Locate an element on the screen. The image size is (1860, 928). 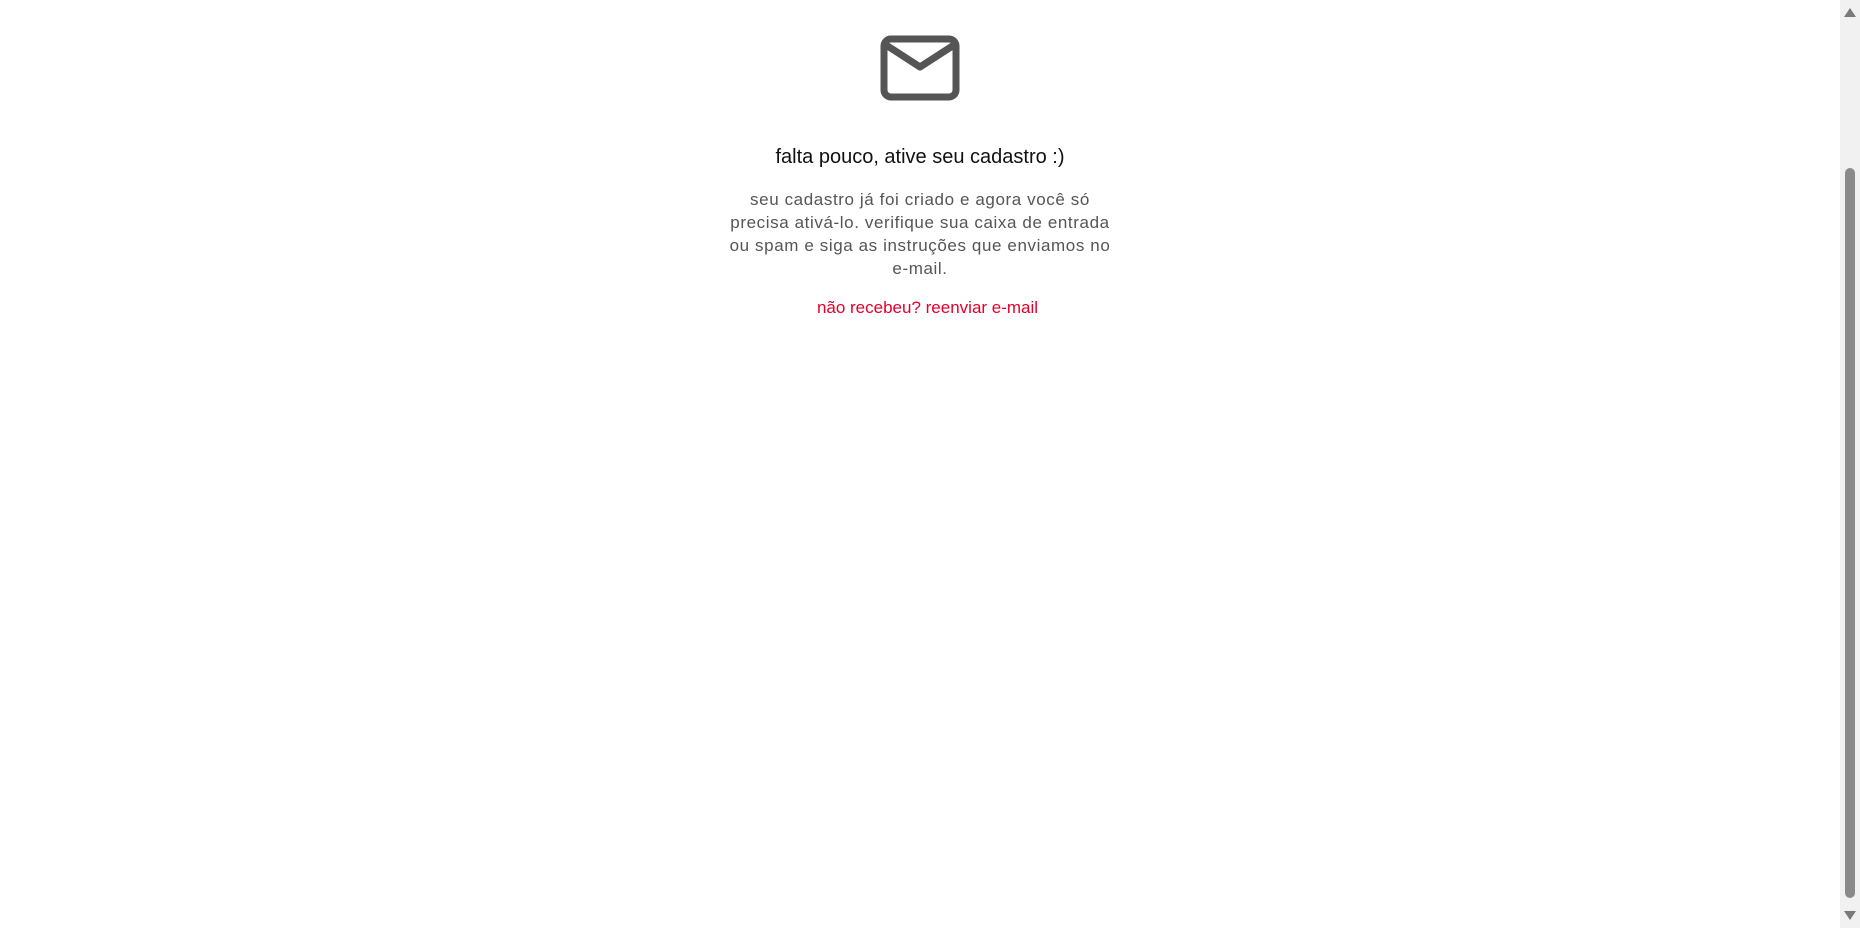
page-title: falta pouco, ative seu cadastro :) is located at coordinates (920, 157).